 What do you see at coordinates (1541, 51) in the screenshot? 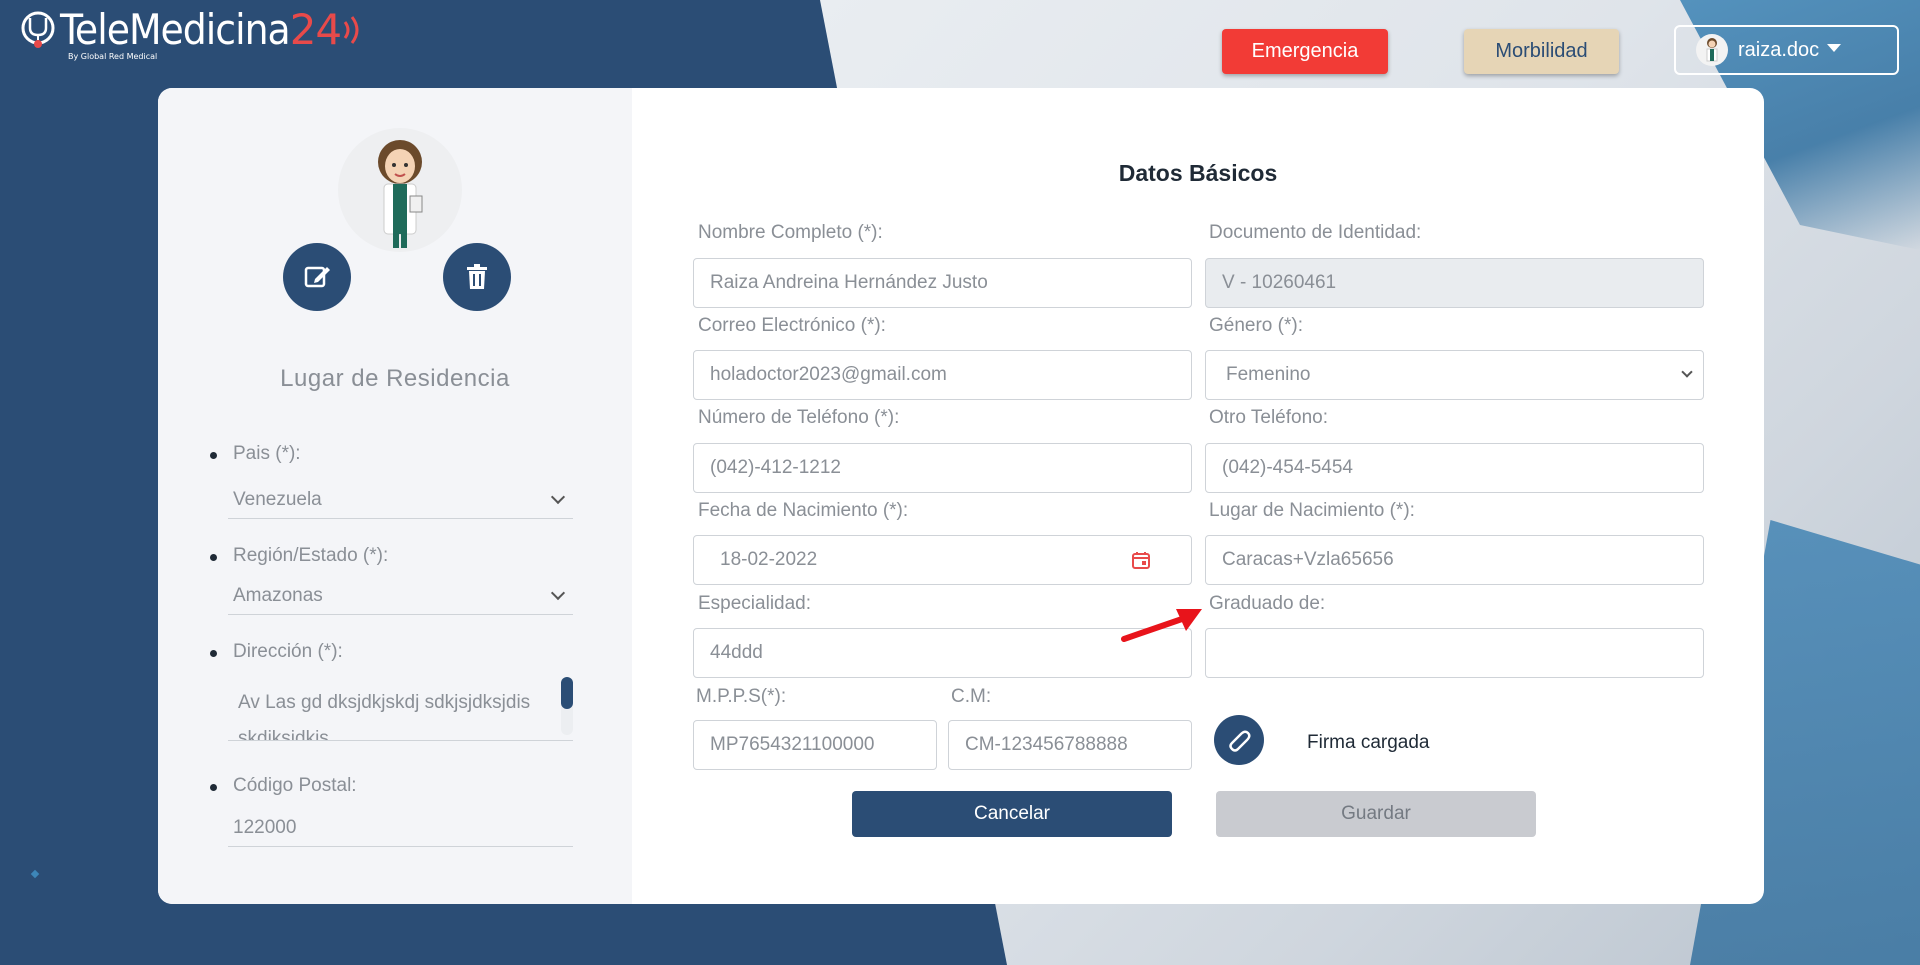
I see `morbidity-button: Morbilidad` at bounding box center [1541, 51].